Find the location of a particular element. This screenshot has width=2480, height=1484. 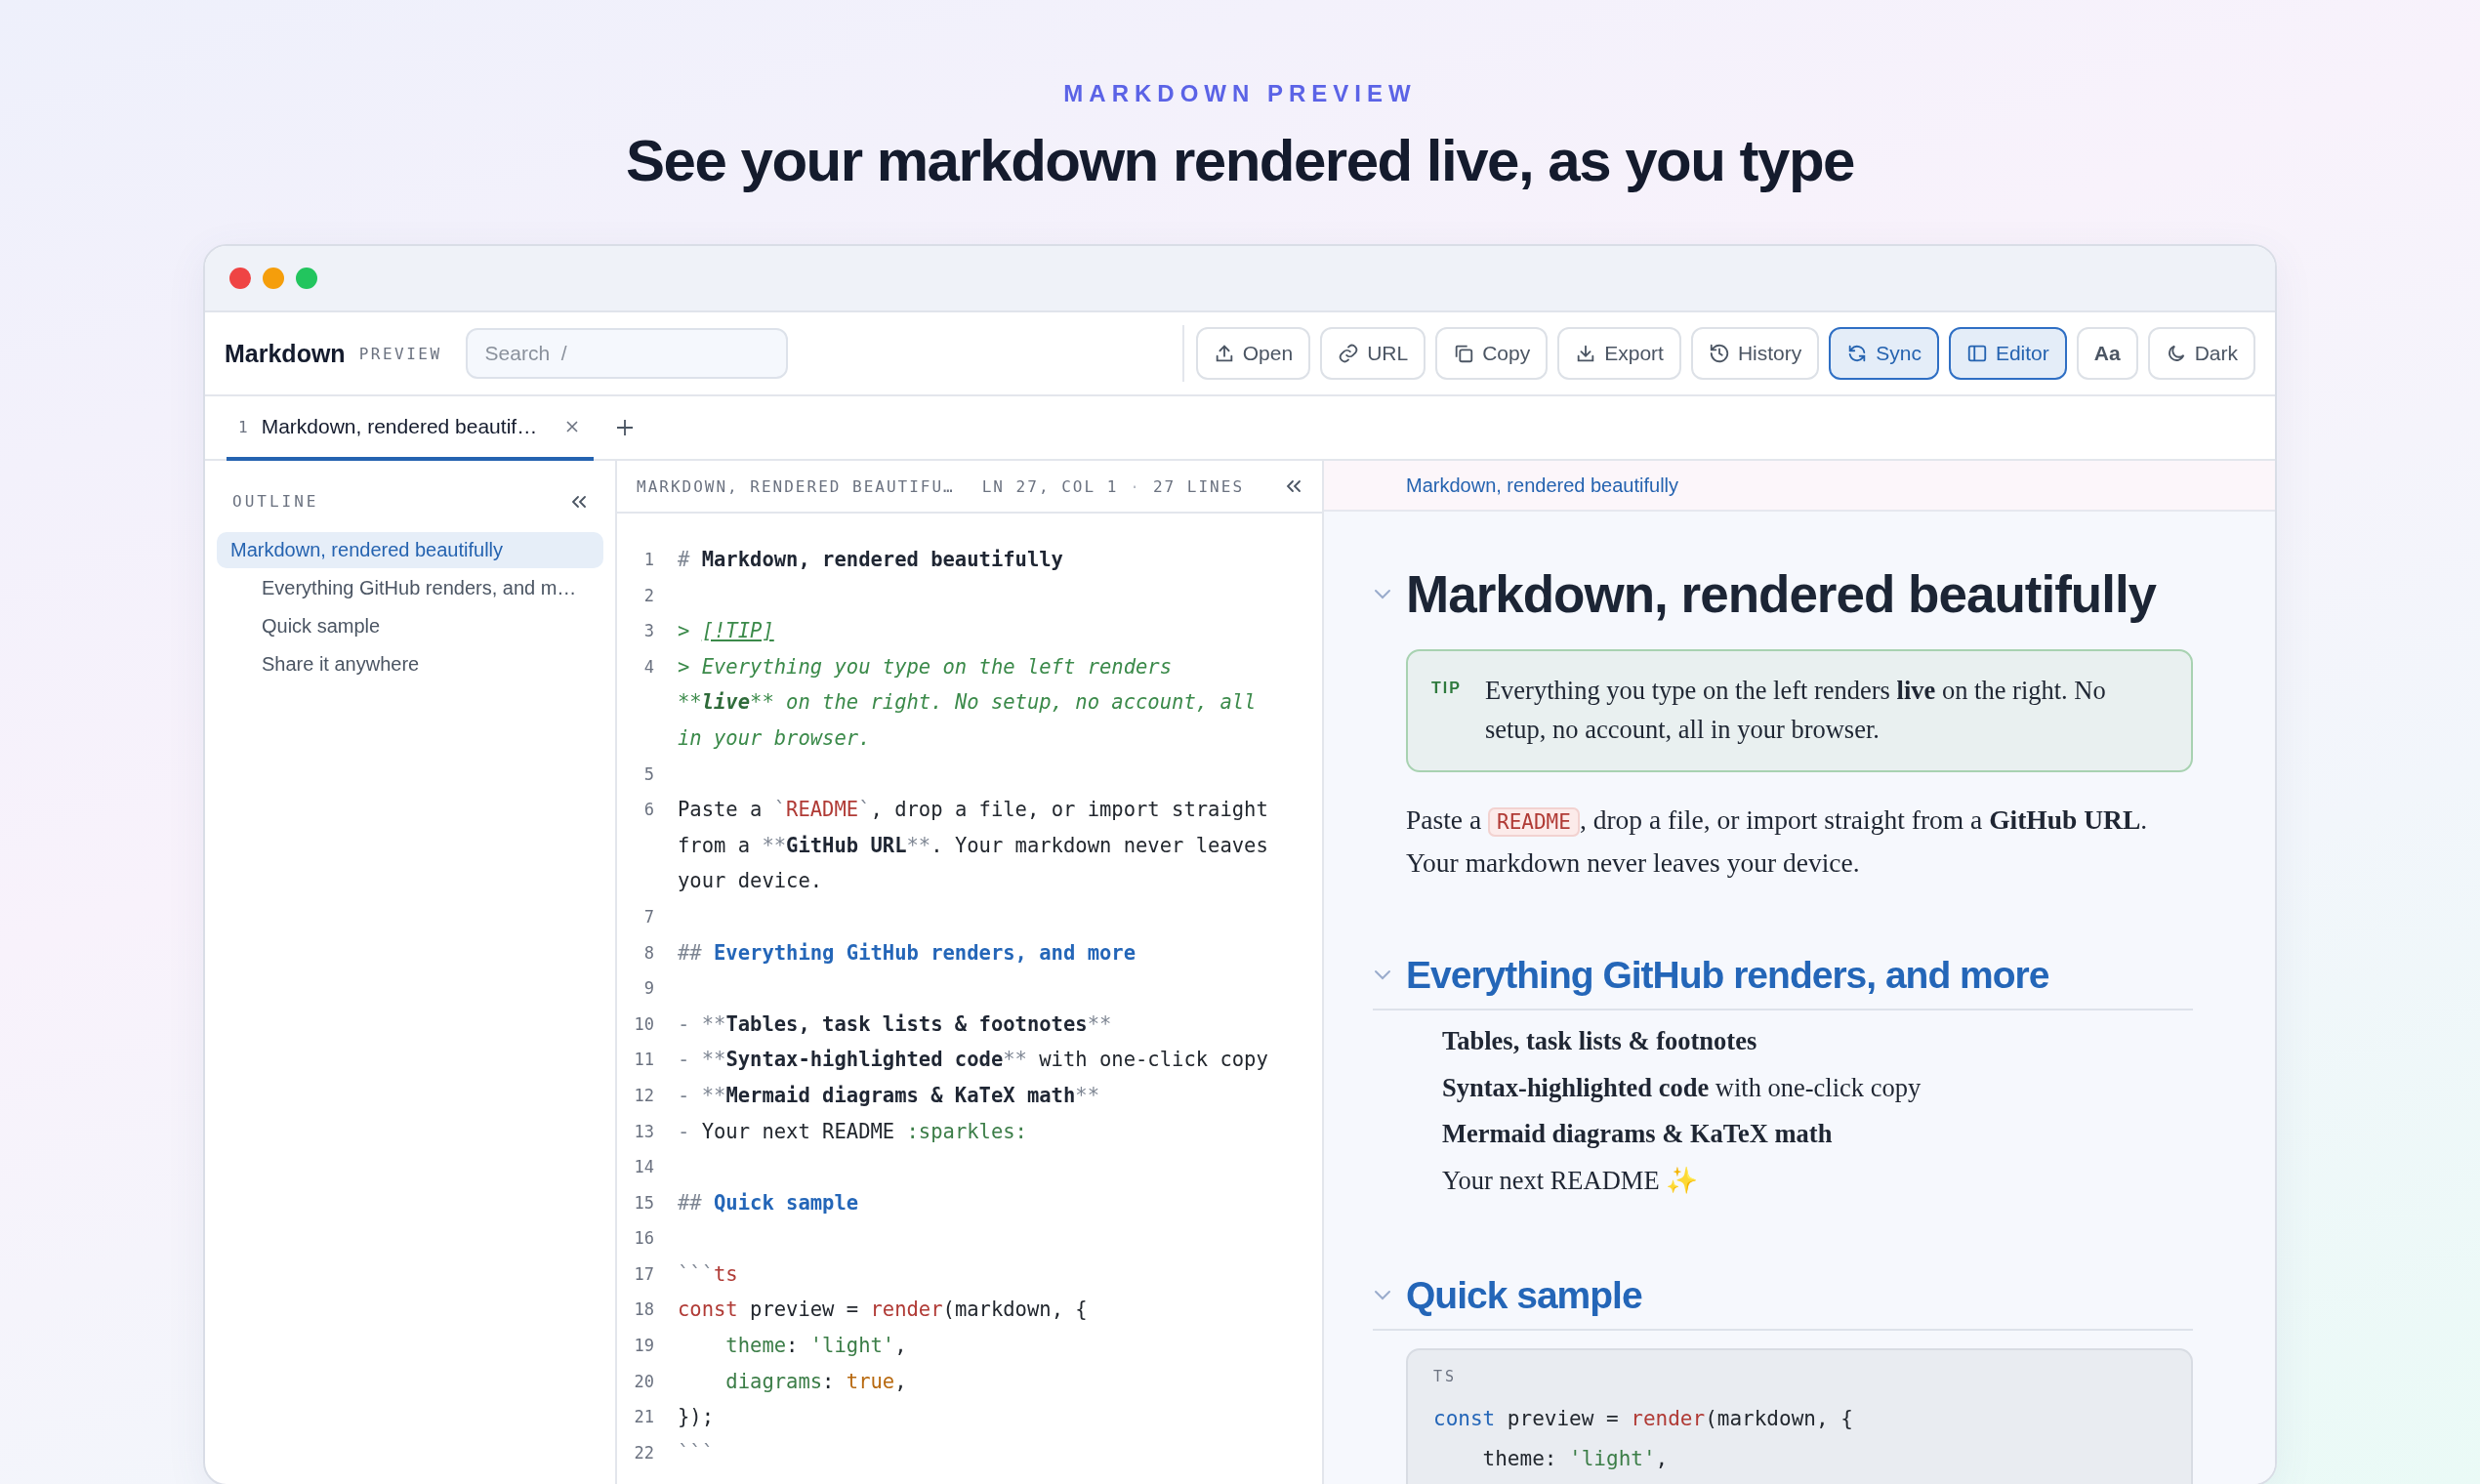

outline-item: Share it anywhere is located at coordinates (410, 664).